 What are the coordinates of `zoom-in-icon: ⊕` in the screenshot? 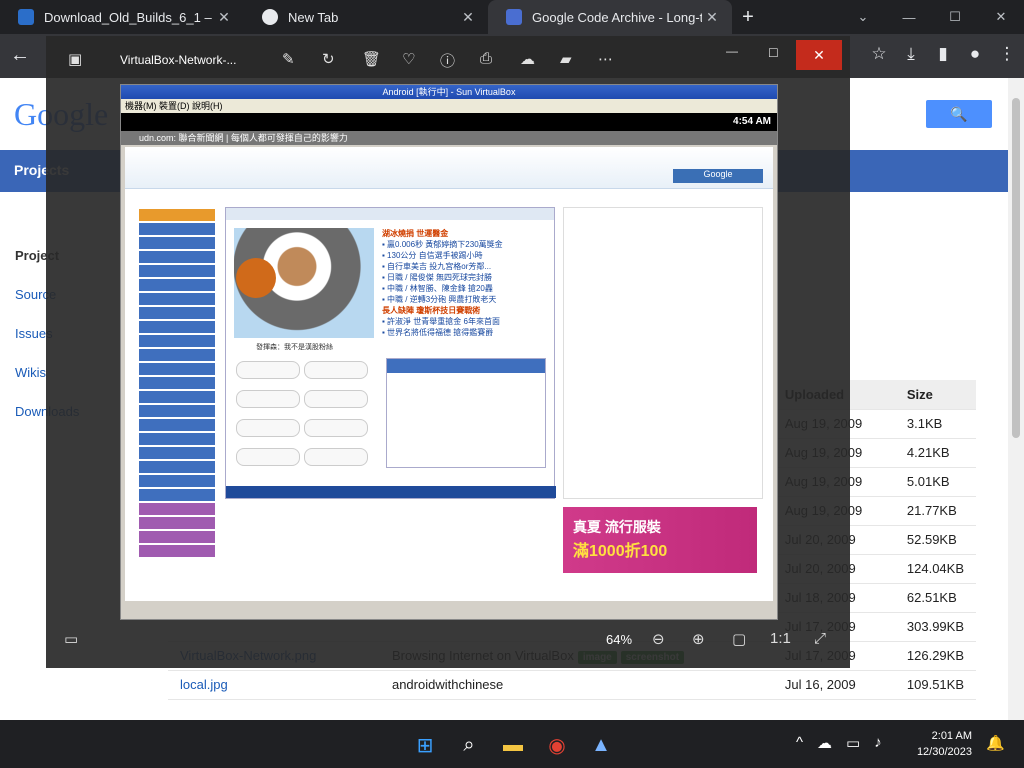 It's located at (698, 639).